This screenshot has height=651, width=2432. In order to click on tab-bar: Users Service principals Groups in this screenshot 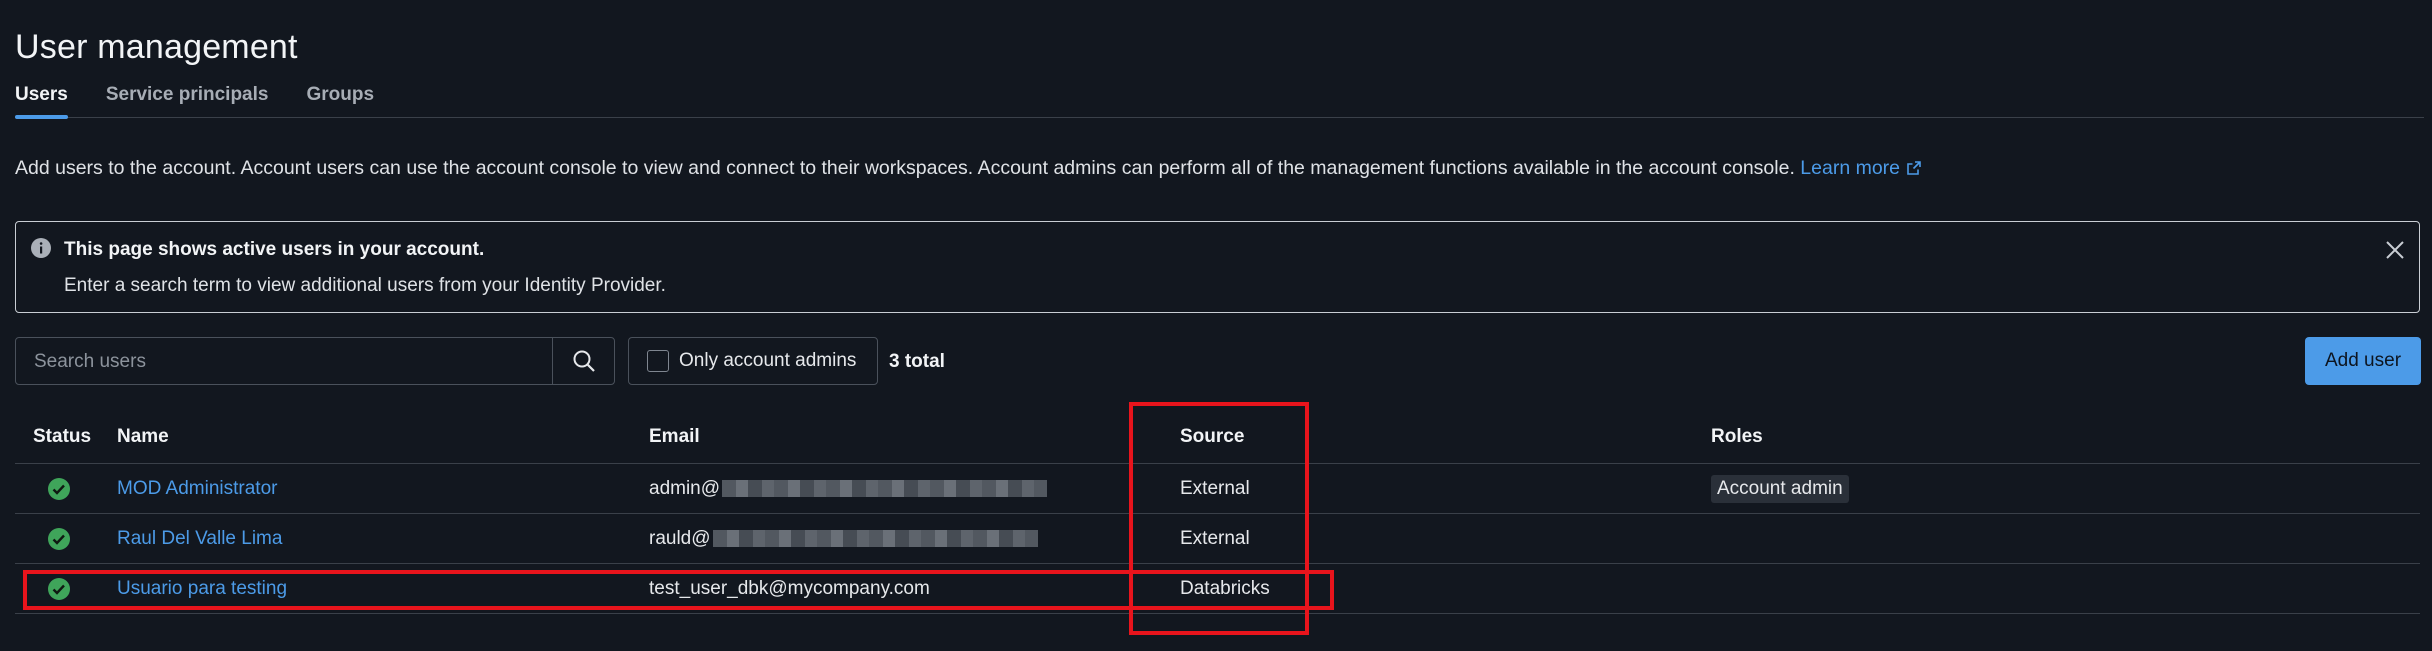, I will do `click(1219, 99)`.